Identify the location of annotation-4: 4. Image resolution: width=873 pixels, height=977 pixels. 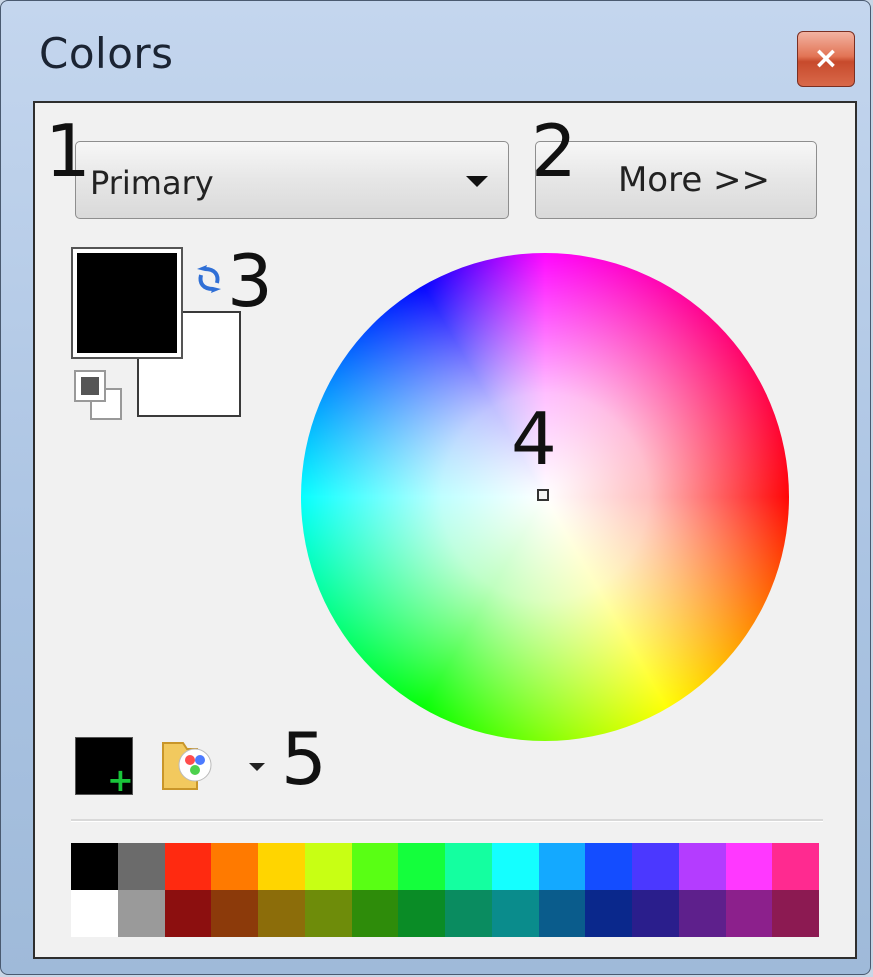
(534, 439).